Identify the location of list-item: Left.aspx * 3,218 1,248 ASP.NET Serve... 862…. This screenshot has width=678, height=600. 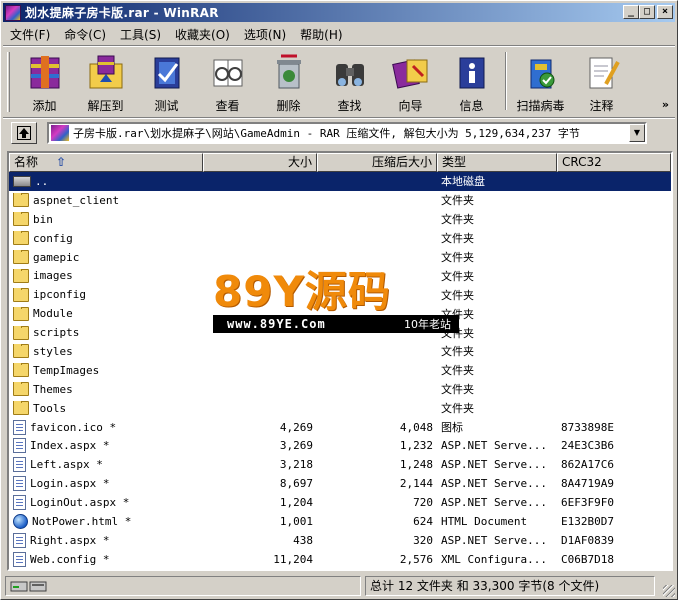
(340, 464).